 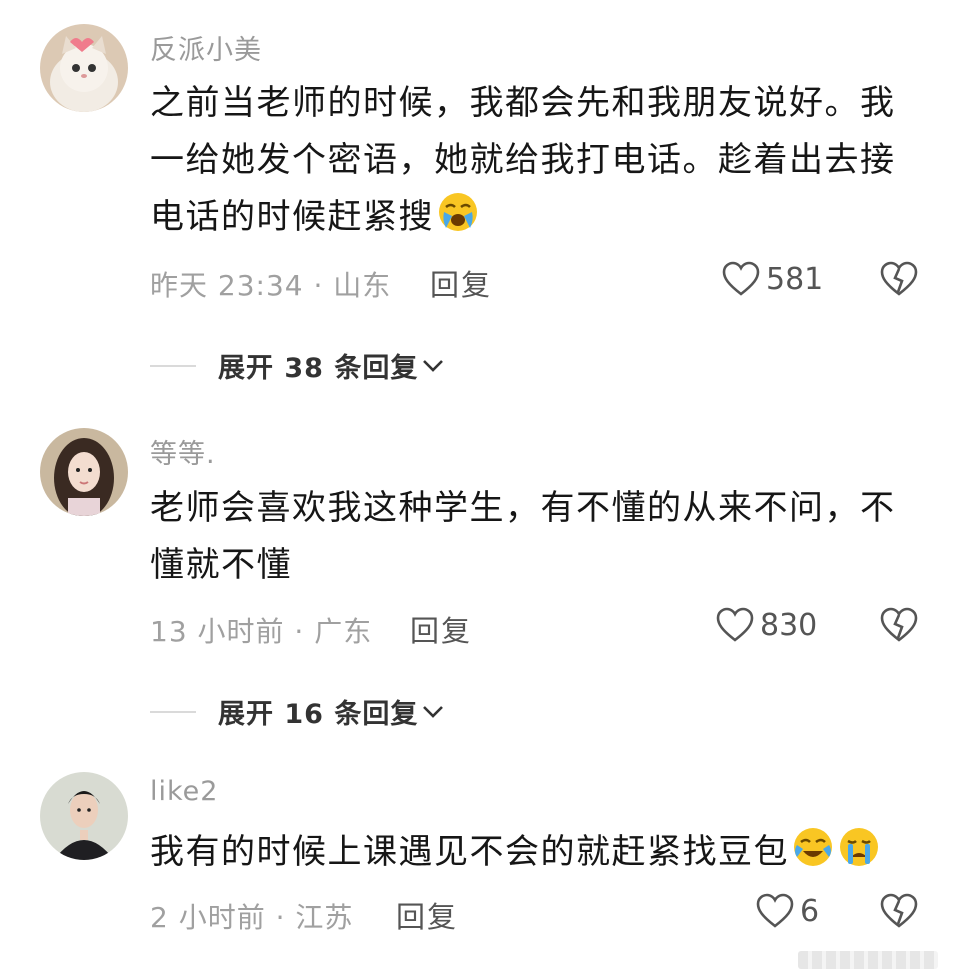 I want to click on like-count: 6, so click(x=810, y=911).